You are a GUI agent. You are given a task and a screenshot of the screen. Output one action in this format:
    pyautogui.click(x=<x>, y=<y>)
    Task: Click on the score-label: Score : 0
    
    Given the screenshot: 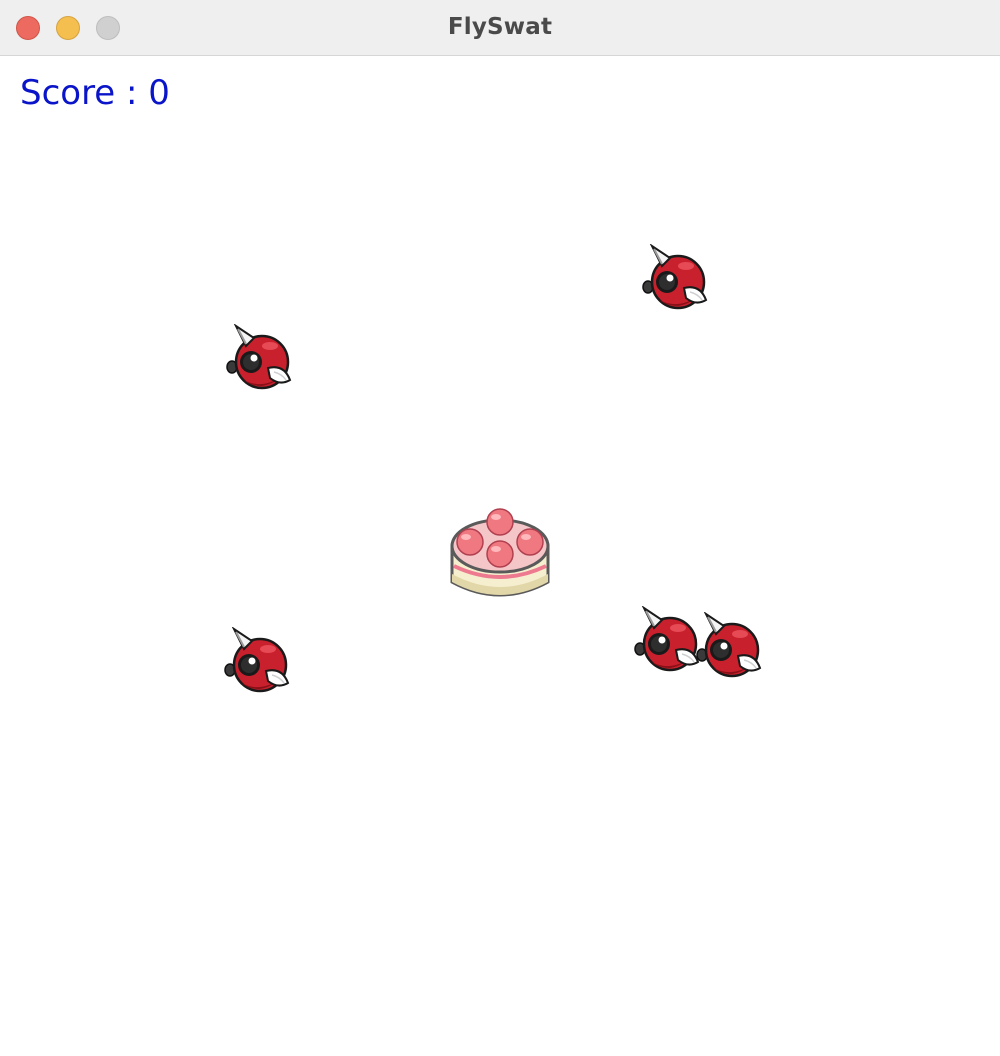 What is the action you would take?
    pyautogui.click(x=95, y=93)
    